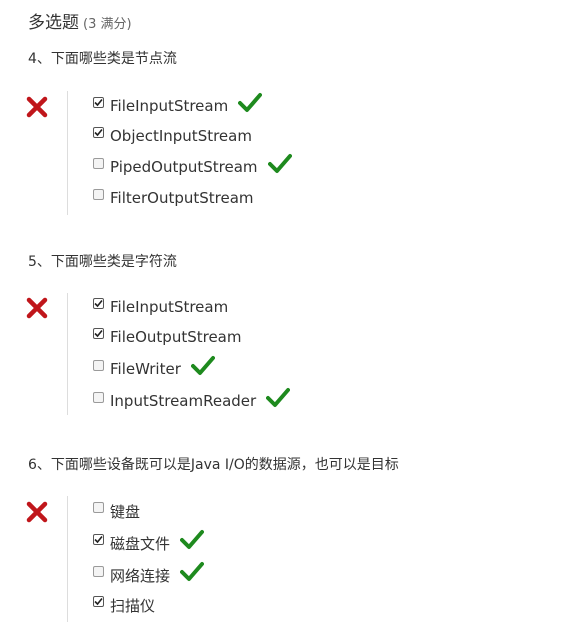  What do you see at coordinates (102, 262) in the screenshot?
I see `question-title: 5、下面哪些类是字符流` at bounding box center [102, 262].